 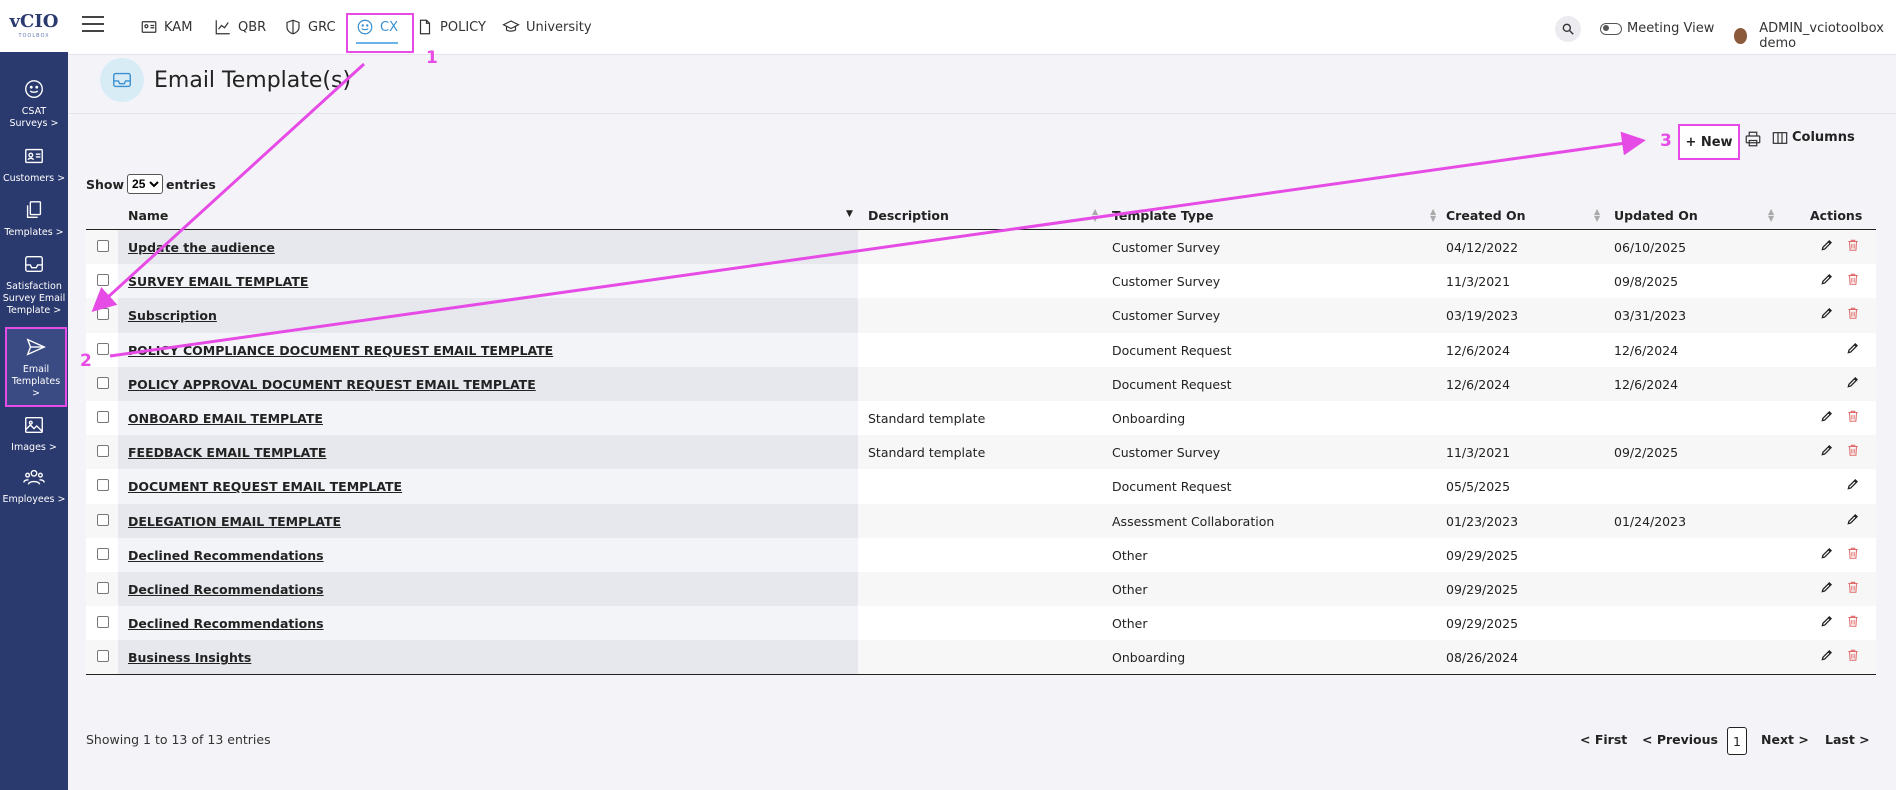 I want to click on page-1-button: 1, so click(x=1737, y=741).